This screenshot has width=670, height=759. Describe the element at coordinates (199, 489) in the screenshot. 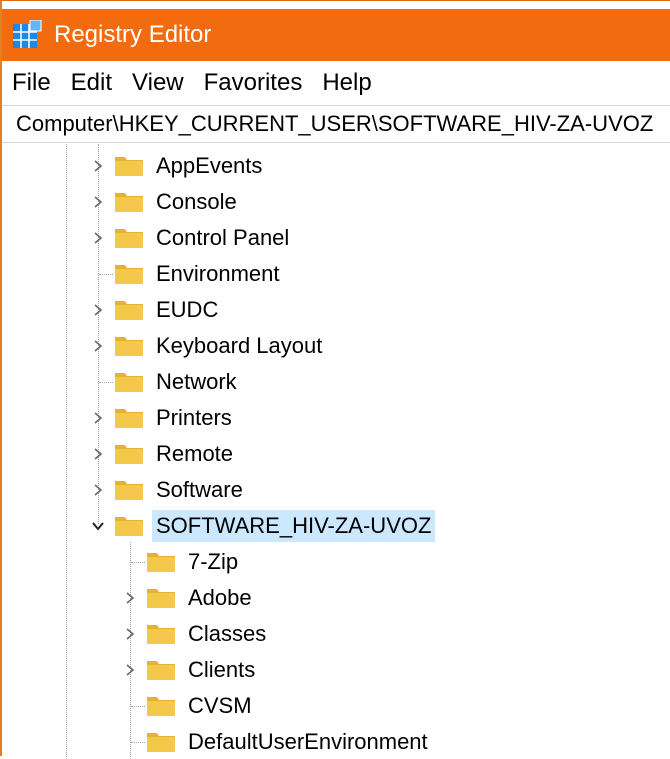

I see `tree-node-label: Software` at that location.